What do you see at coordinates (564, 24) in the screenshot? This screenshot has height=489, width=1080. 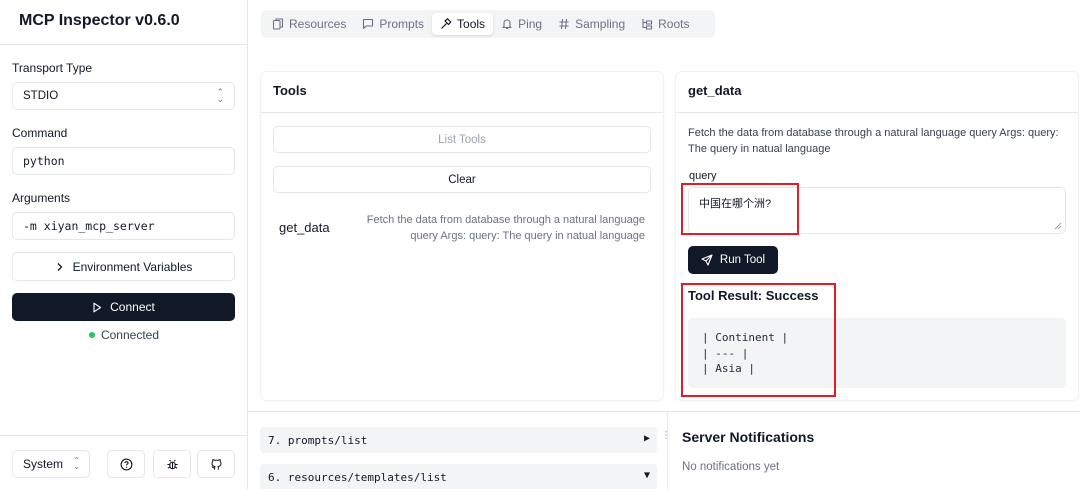 I see `hash-icon` at bounding box center [564, 24].